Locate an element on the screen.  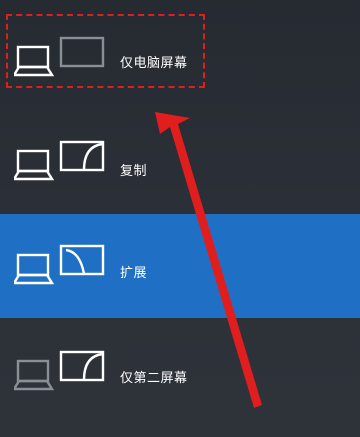
duplicate-icon is located at coordinates (59, 160).